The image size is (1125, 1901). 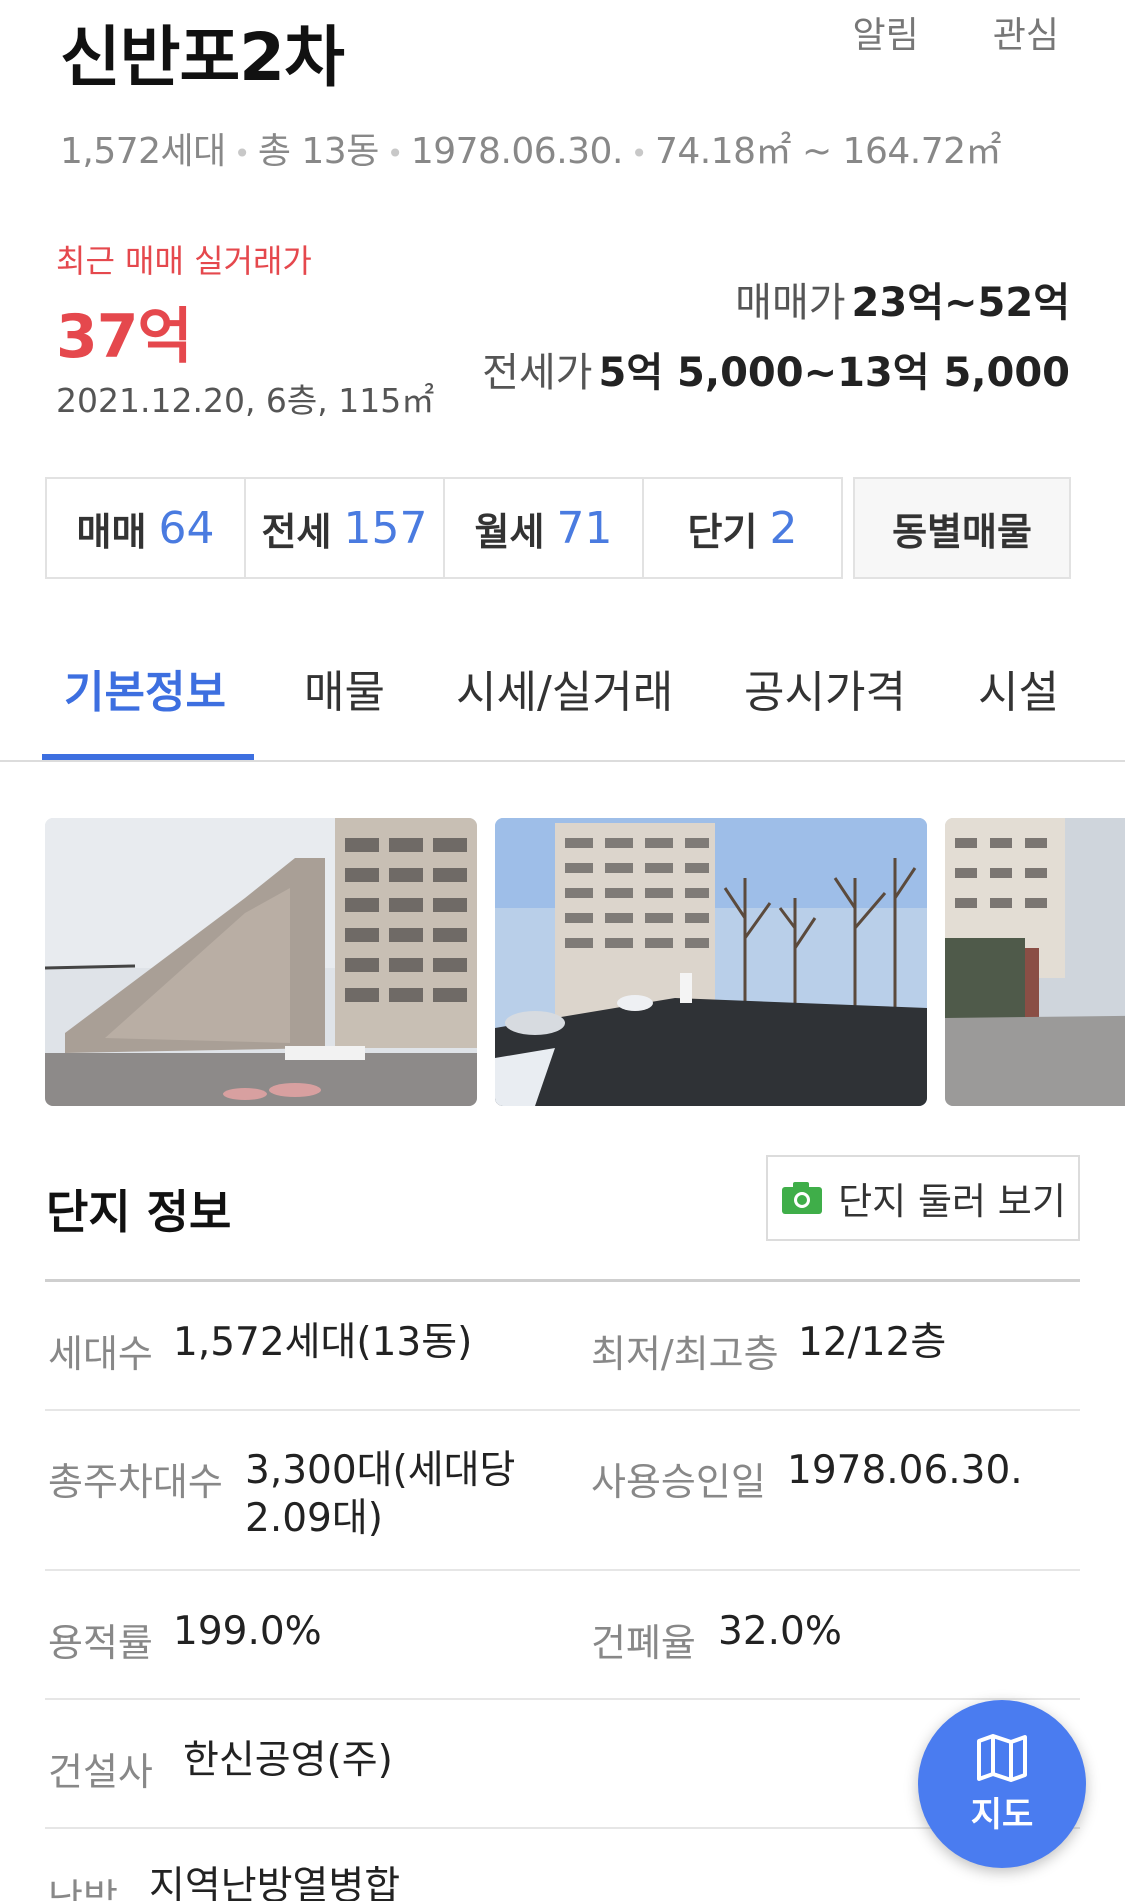 I want to click on section-nav: 기본정보 매물 시세/실거래 공시가격 시설, so click(x=562, y=691).